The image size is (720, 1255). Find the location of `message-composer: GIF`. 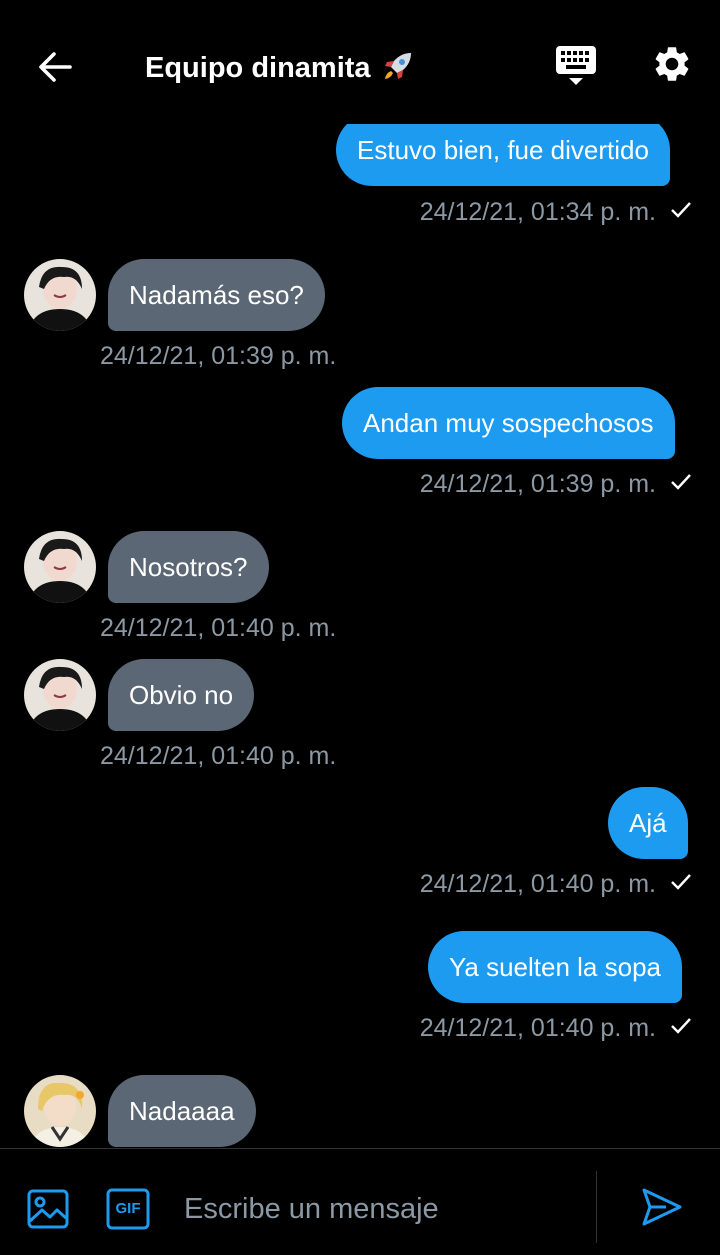

message-composer: GIF is located at coordinates (360, 1201).